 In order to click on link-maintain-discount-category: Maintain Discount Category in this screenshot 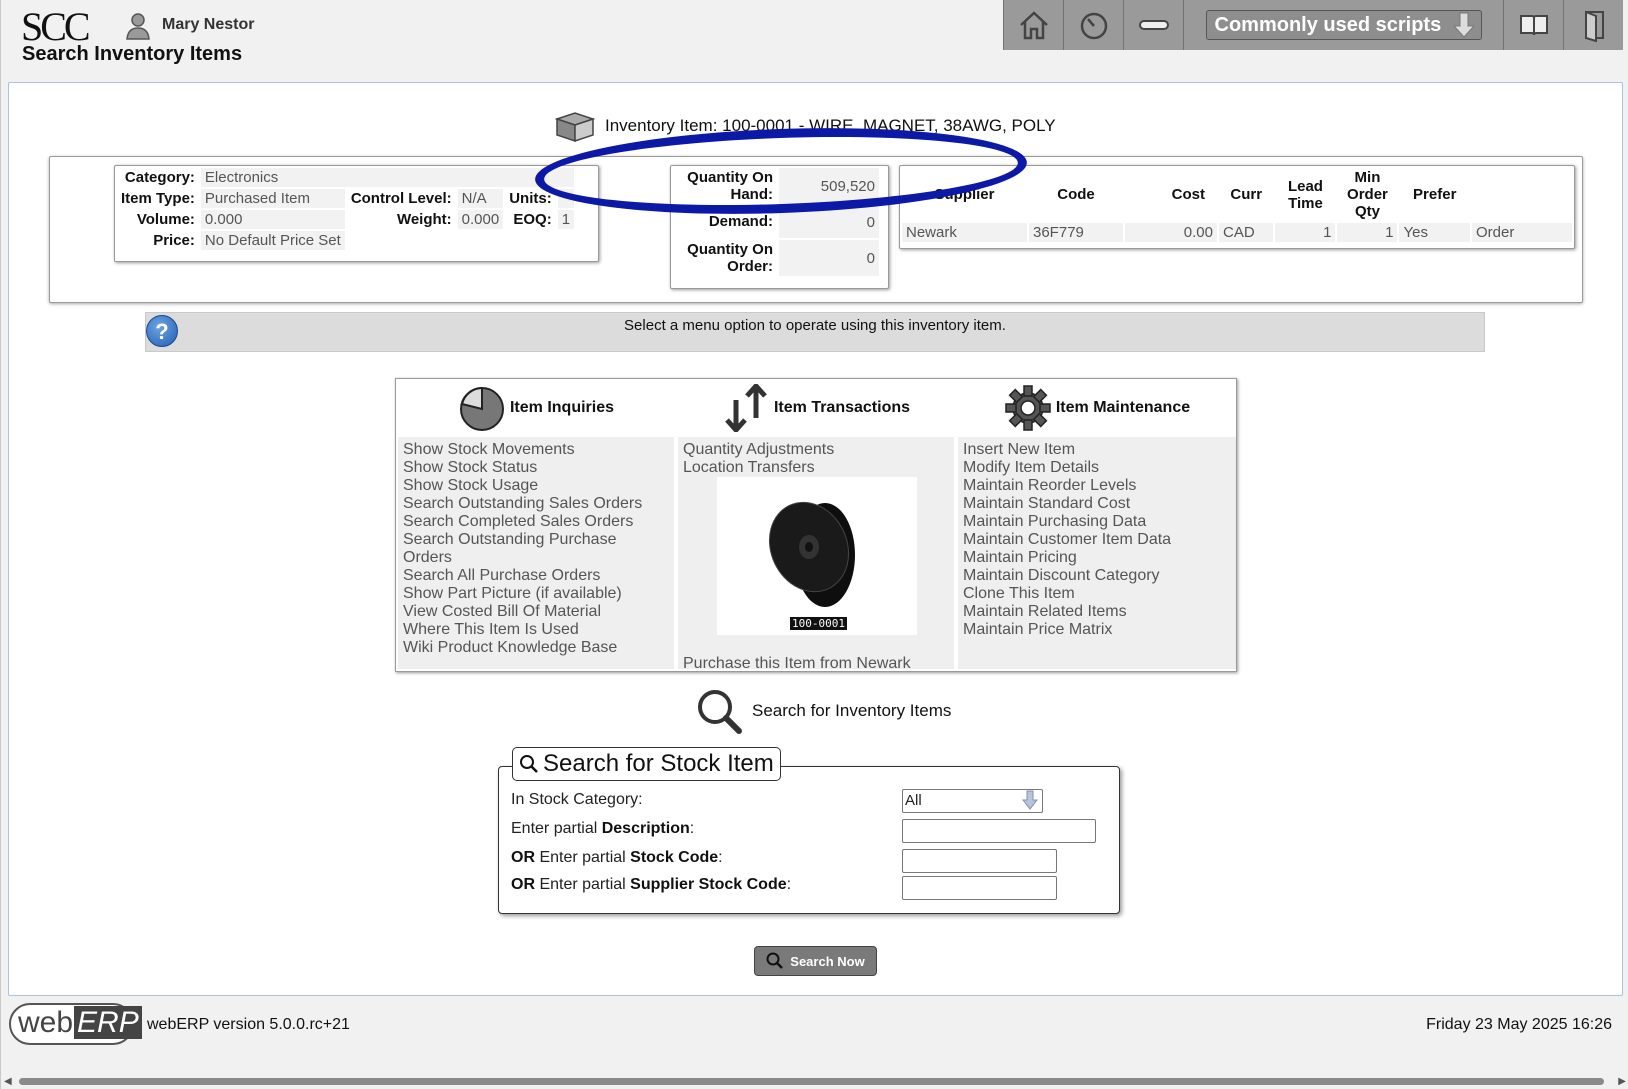, I will do `click(1097, 576)`.